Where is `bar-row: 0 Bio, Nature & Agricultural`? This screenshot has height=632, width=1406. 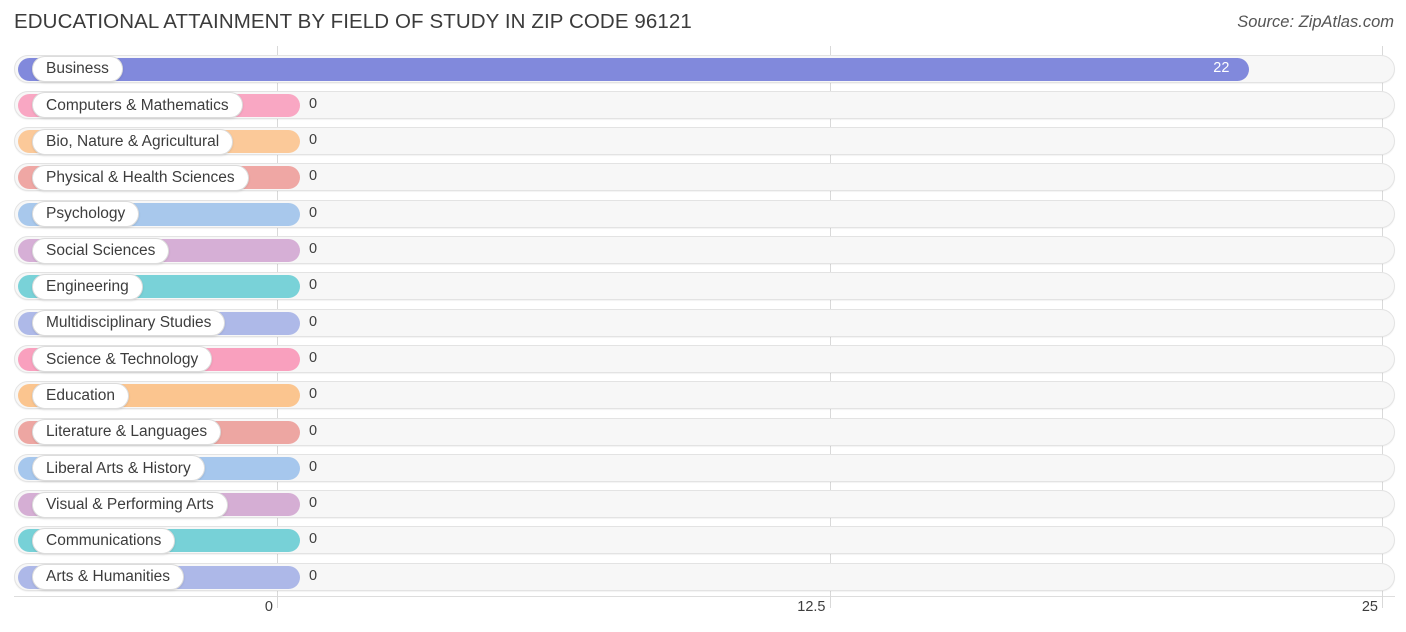
bar-row: 0 Bio, Nature & Agricultural is located at coordinates (703, 141).